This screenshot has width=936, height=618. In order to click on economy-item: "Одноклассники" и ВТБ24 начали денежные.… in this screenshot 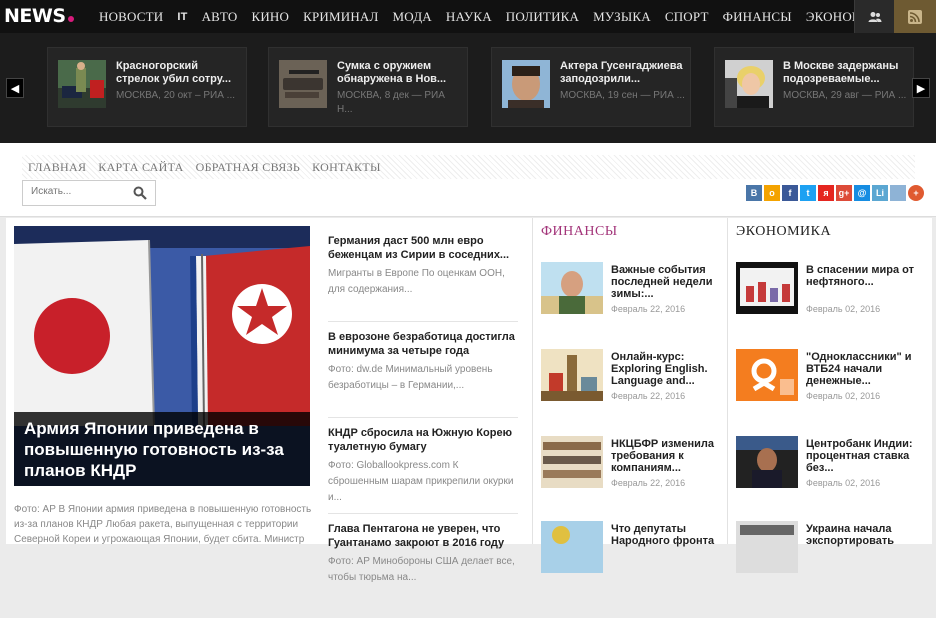, I will do `click(831, 379)`.